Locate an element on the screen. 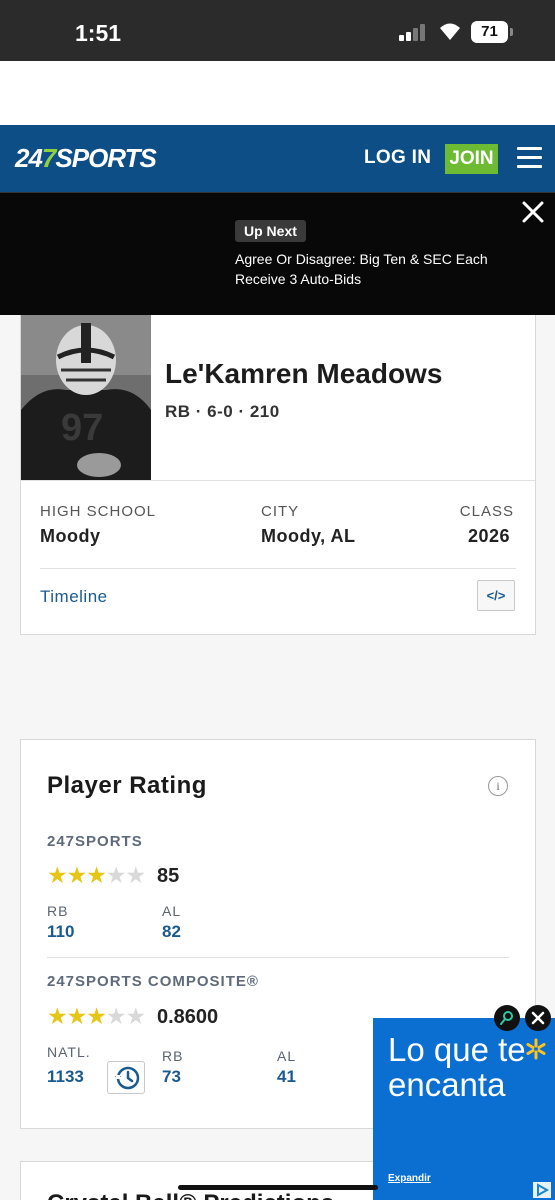 The image size is (555, 1200). ad-info-icon is located at coordinates (506, 1018).